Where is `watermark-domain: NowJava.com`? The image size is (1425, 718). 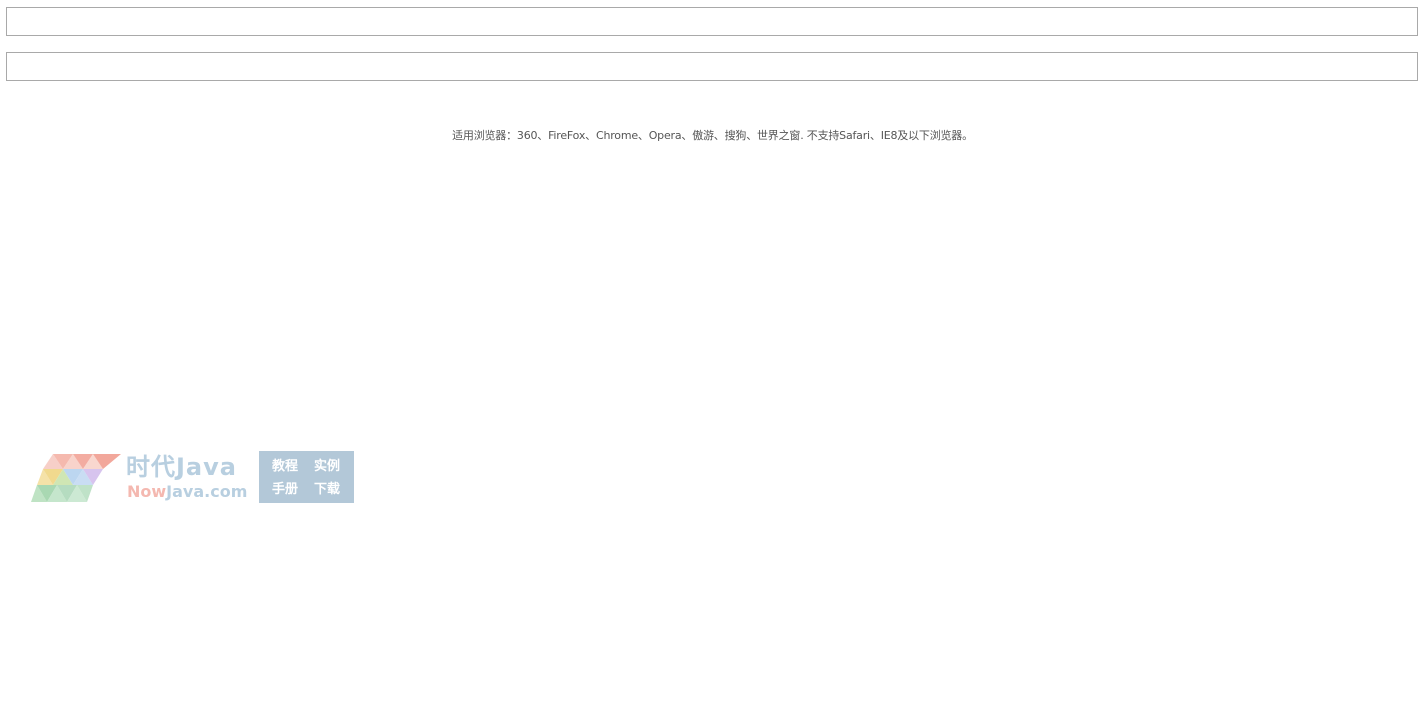
watermark-domain: NowJava.com is located at coordinates (187, 492).